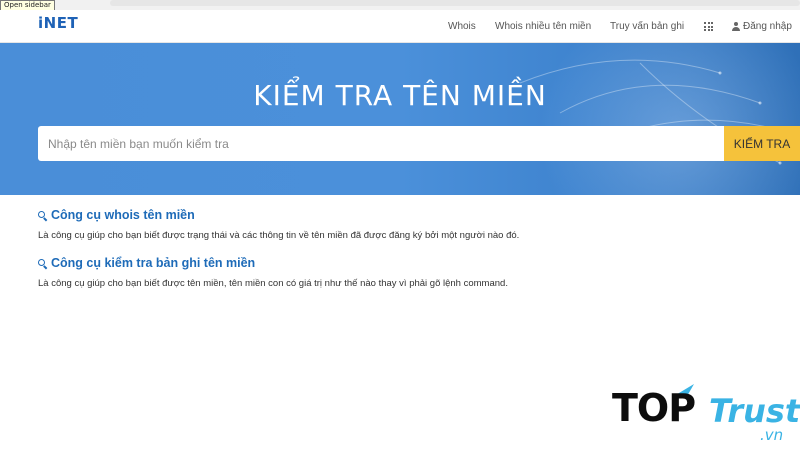  Describe the element at coordinates (278, 215) in the screenshot. I see `tool-whois-link: Công cụ whois tên miền` at that location.